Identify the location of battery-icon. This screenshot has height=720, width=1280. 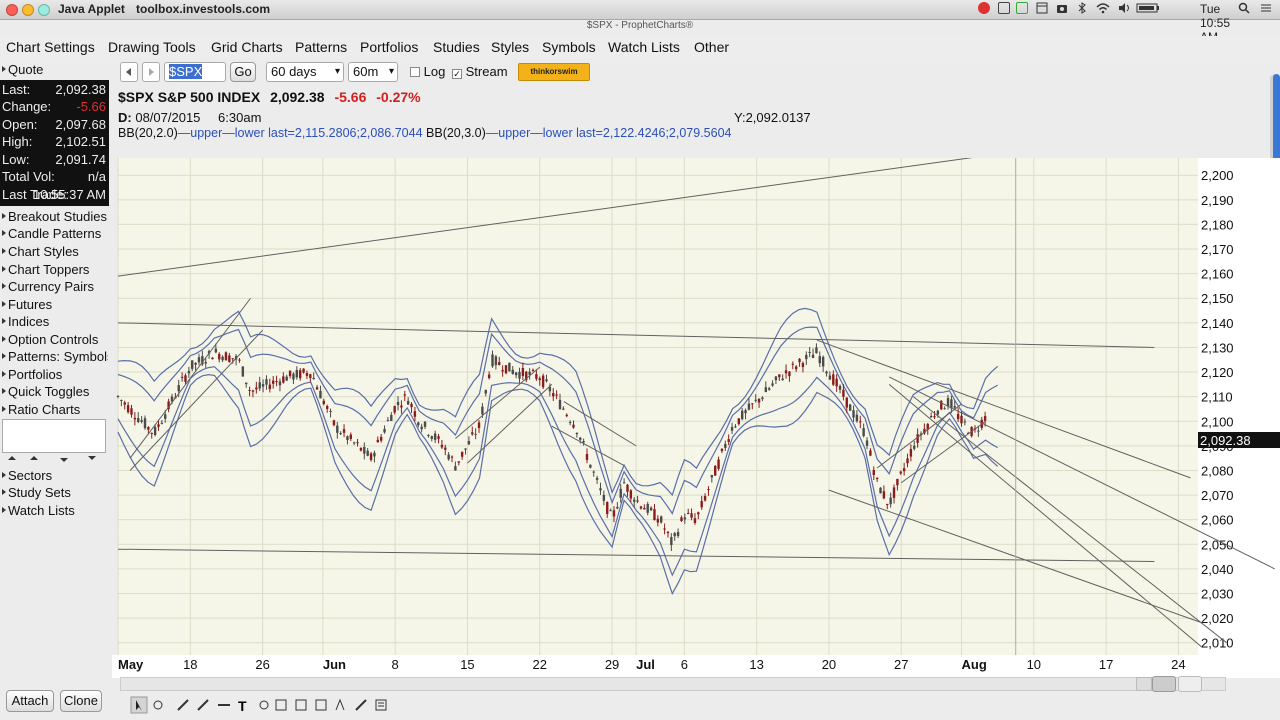
(1148, 8).